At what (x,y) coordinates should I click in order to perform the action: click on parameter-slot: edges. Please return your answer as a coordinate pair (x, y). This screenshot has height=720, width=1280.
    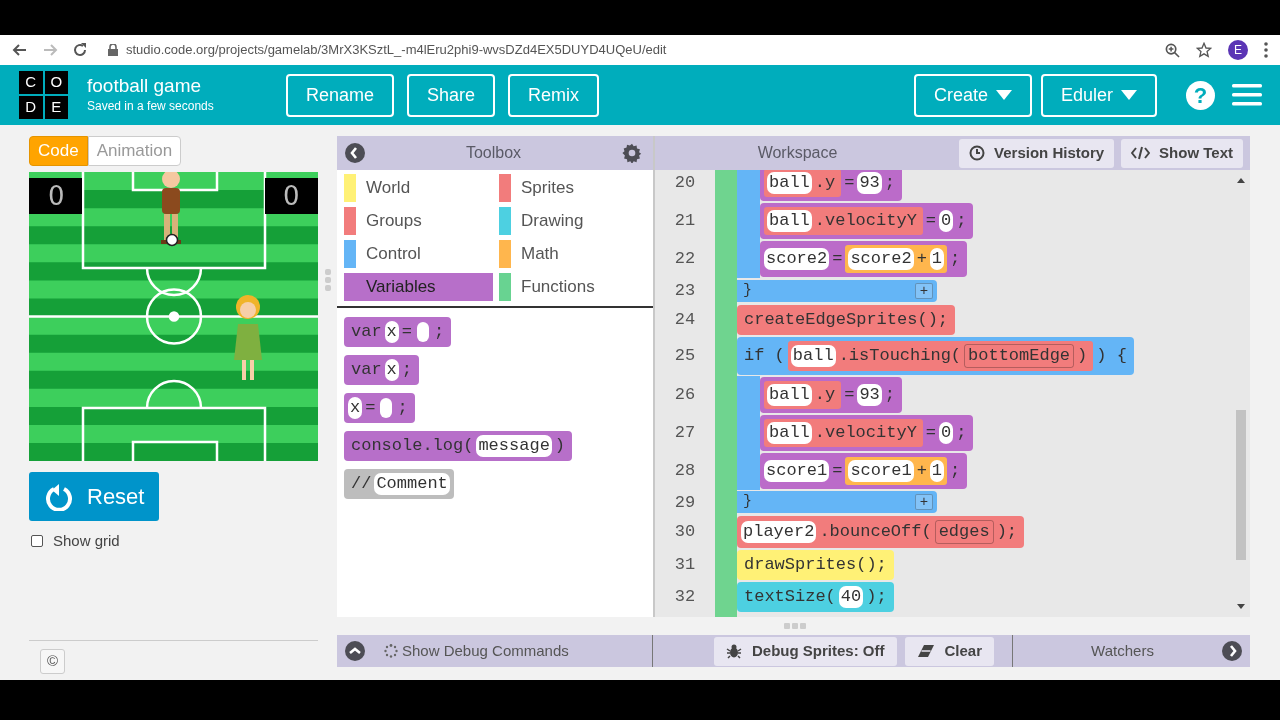
    Looking at the image, I should click on (964, 532).